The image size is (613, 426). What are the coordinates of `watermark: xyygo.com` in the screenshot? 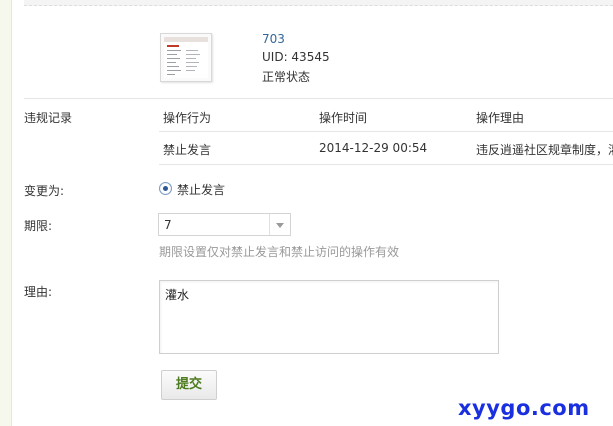 It's located at (524, 408).